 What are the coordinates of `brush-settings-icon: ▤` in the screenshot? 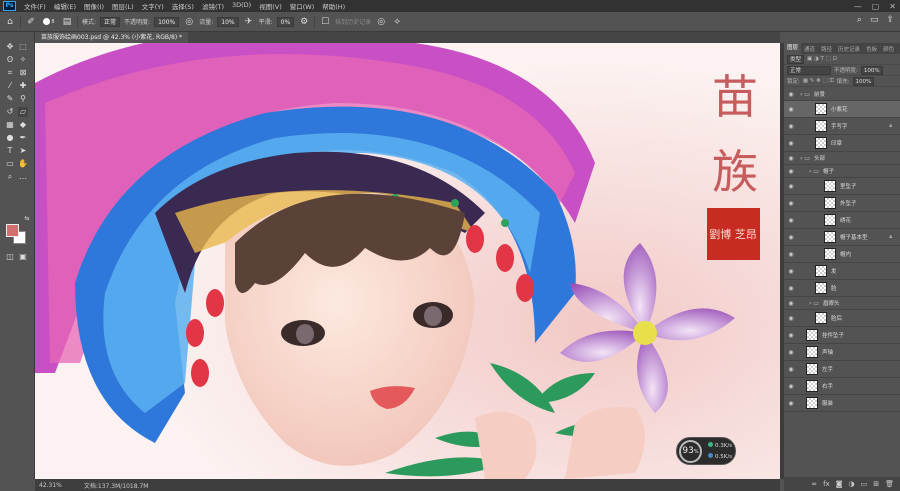 It's located at (67, 22).